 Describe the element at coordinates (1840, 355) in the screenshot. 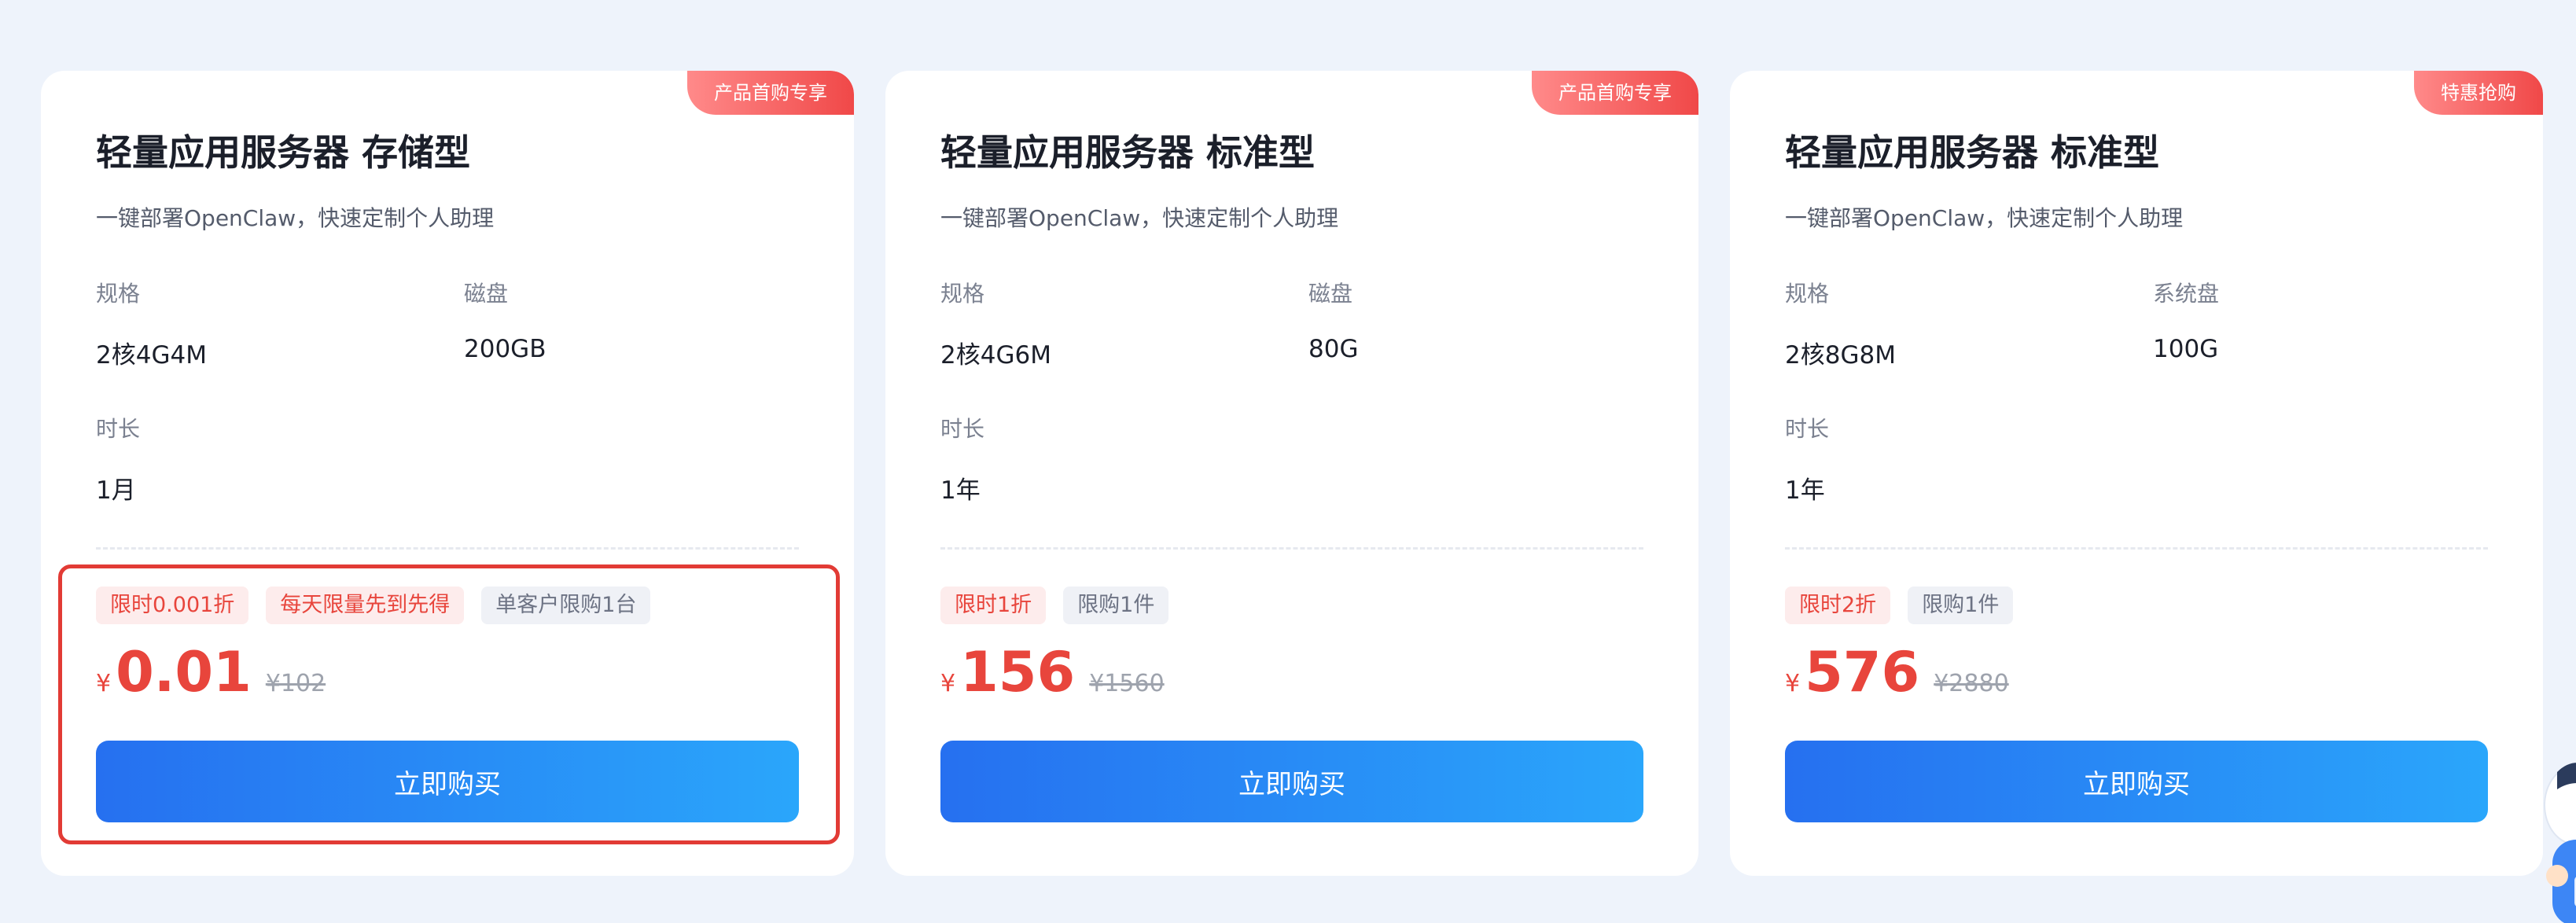

I see `spec-value: 2核8G8M` at that location.